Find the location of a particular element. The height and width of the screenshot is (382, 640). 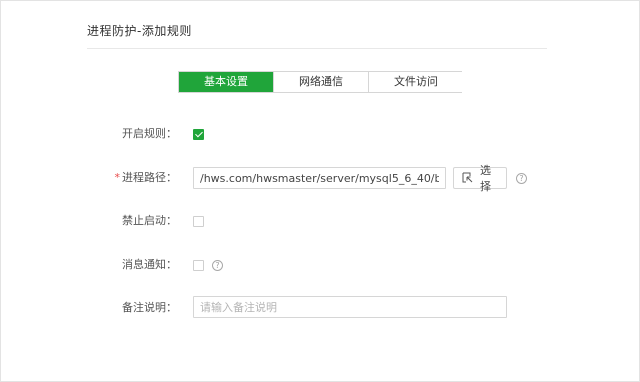

select-button-label: 选择 is located at coordinates (485, 178).